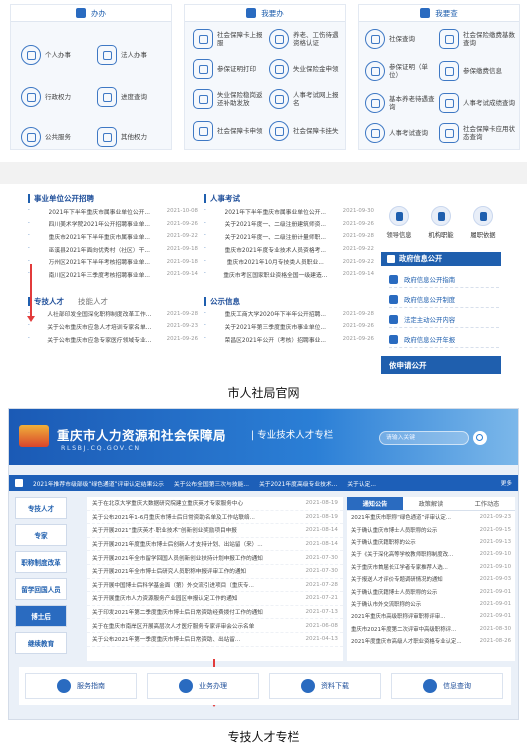 This screenshot has height=756, width=527. What do you see at coordinates (41, 589) in the screenshot?
I see `left-menu-item: 留学回国人员` at bounding box center [41, 589].